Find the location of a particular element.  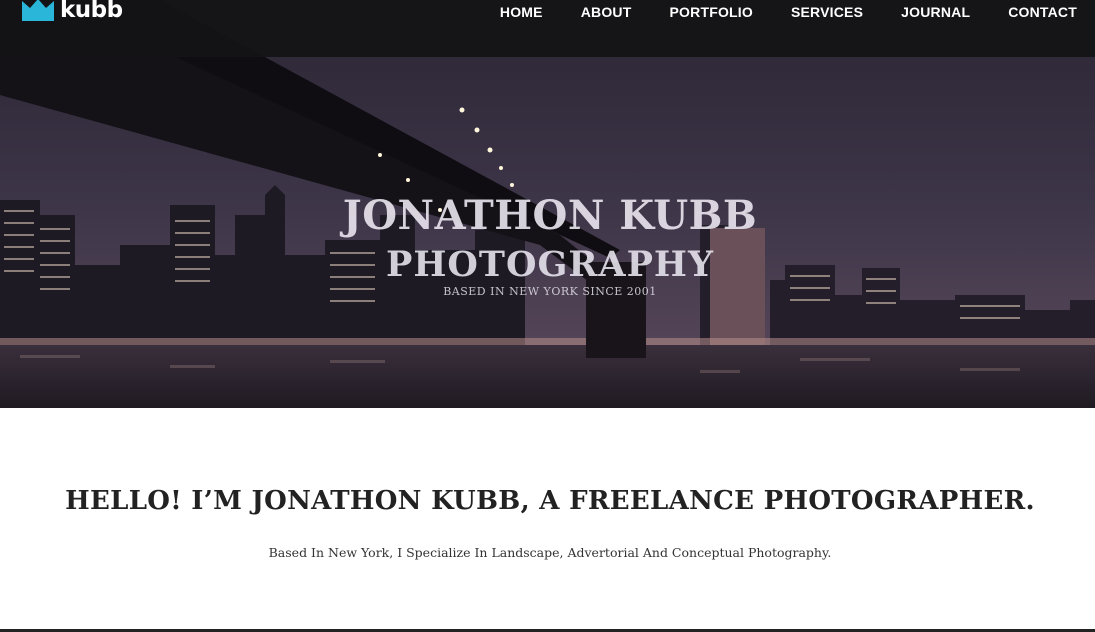

nav-portfolio: PORTFOLIO is located at coordinates (711, 12).